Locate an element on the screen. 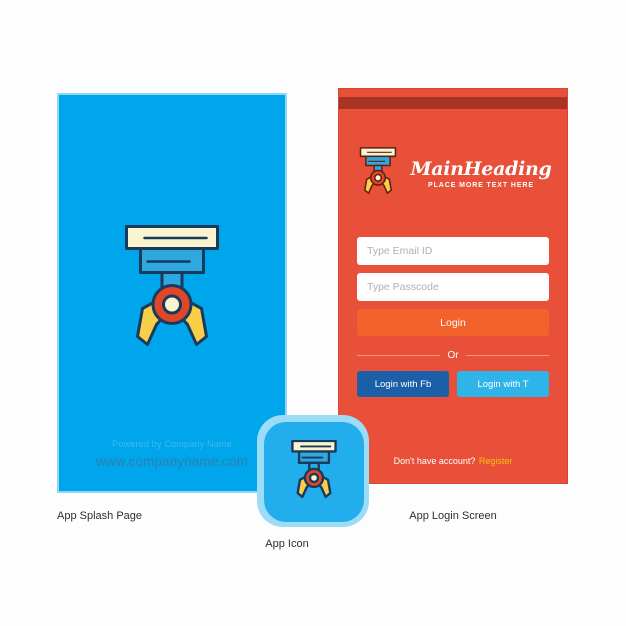 This screenshot has width=626, height=626. caption-app-splash-page: App Splash Page is located at coordinates (100, 516).